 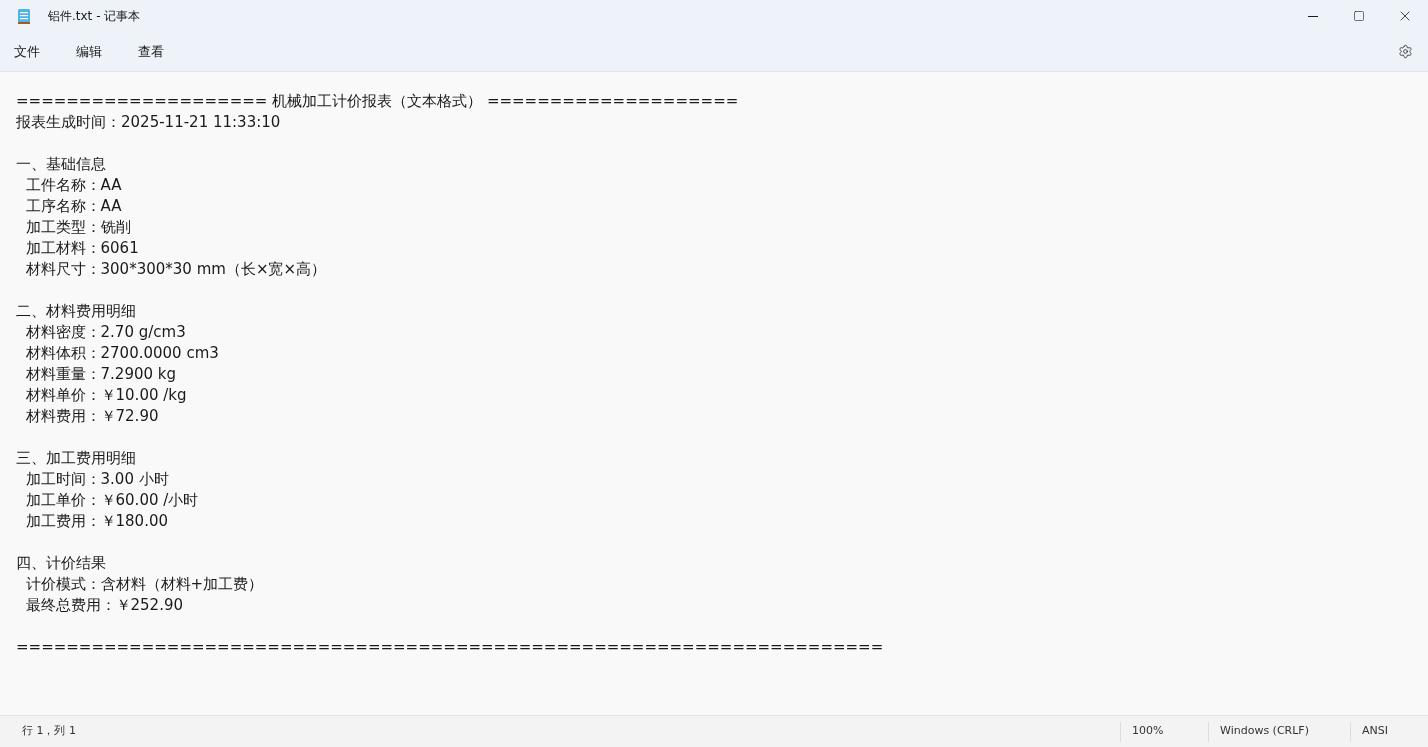 What do you see at coordinates (121, 353) in the screenshot?
I see `text-line: 材料体积：2700.0000 cm3` at bounding box center [121, 353].